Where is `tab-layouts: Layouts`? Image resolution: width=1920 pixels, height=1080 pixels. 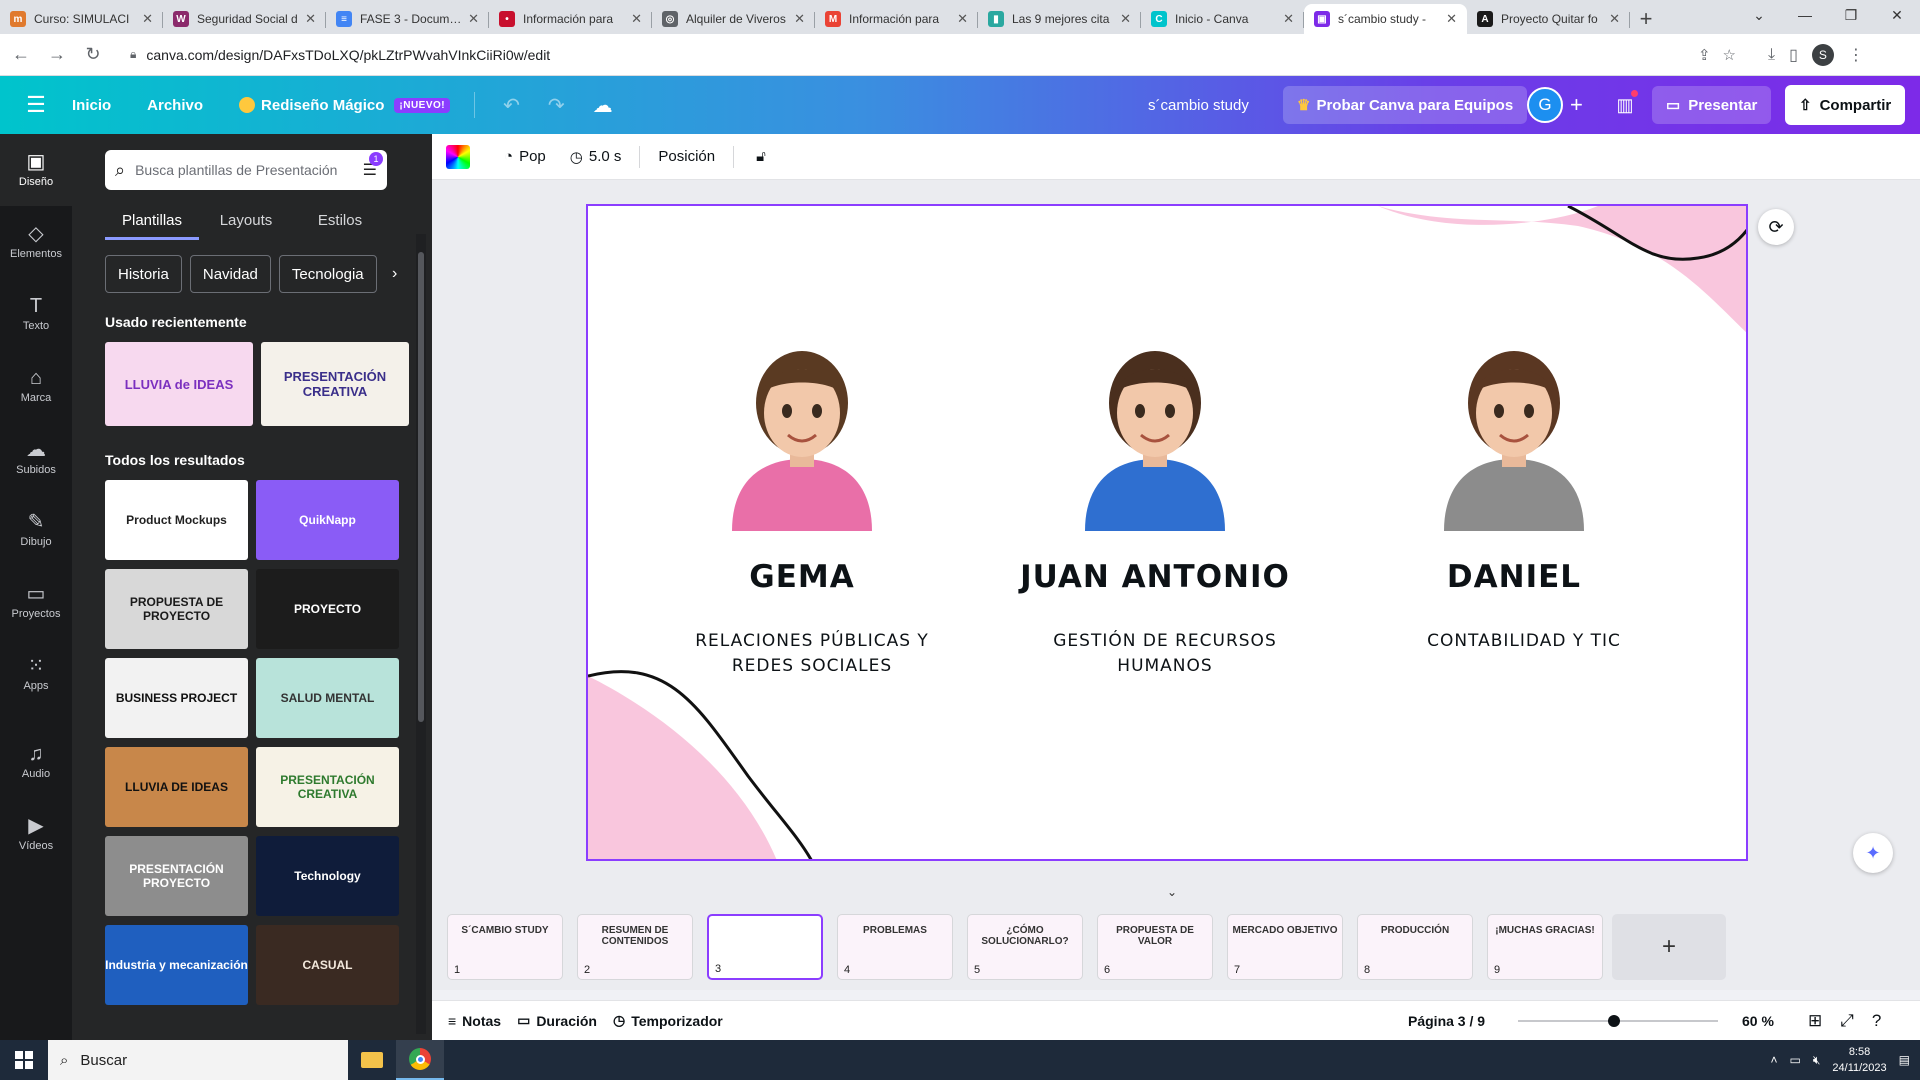
tab-layouts: Layouts is located at coordinates (246, 222).